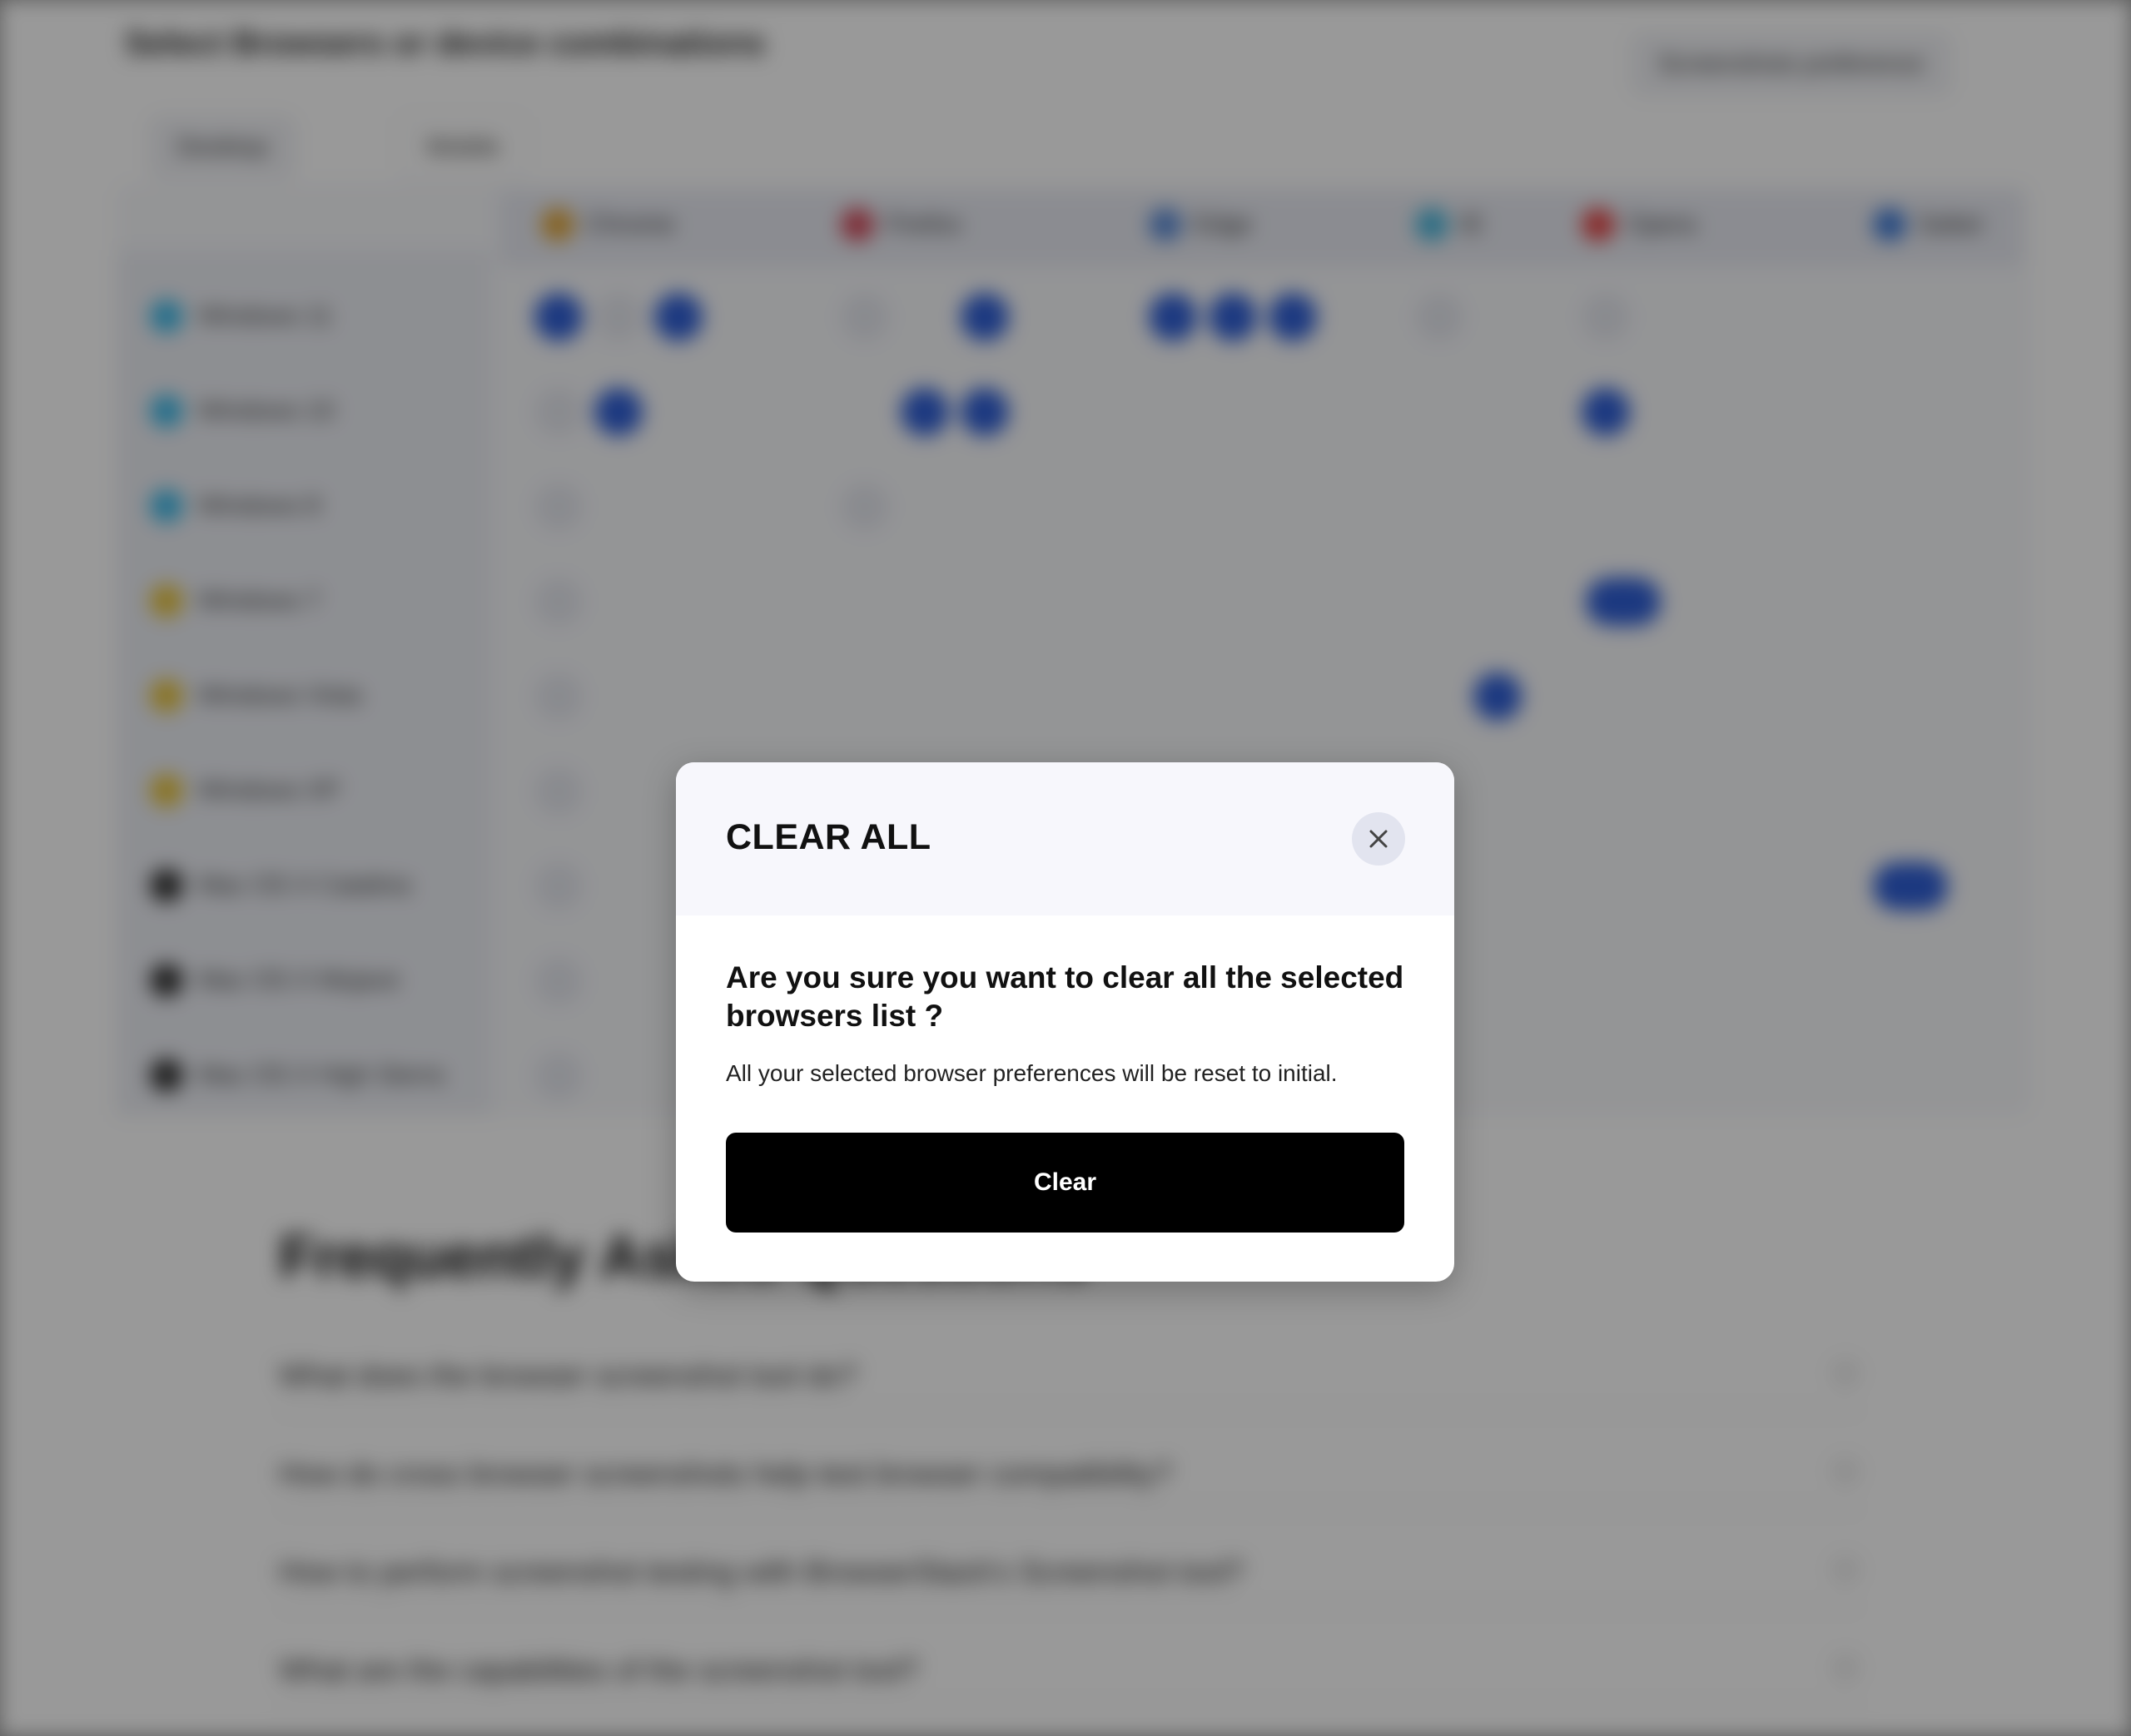  What do you see at coordinates (1065, 1183) in the screenshot?
I see `clear-button: Clear` at bounding box center [1065, 1183].